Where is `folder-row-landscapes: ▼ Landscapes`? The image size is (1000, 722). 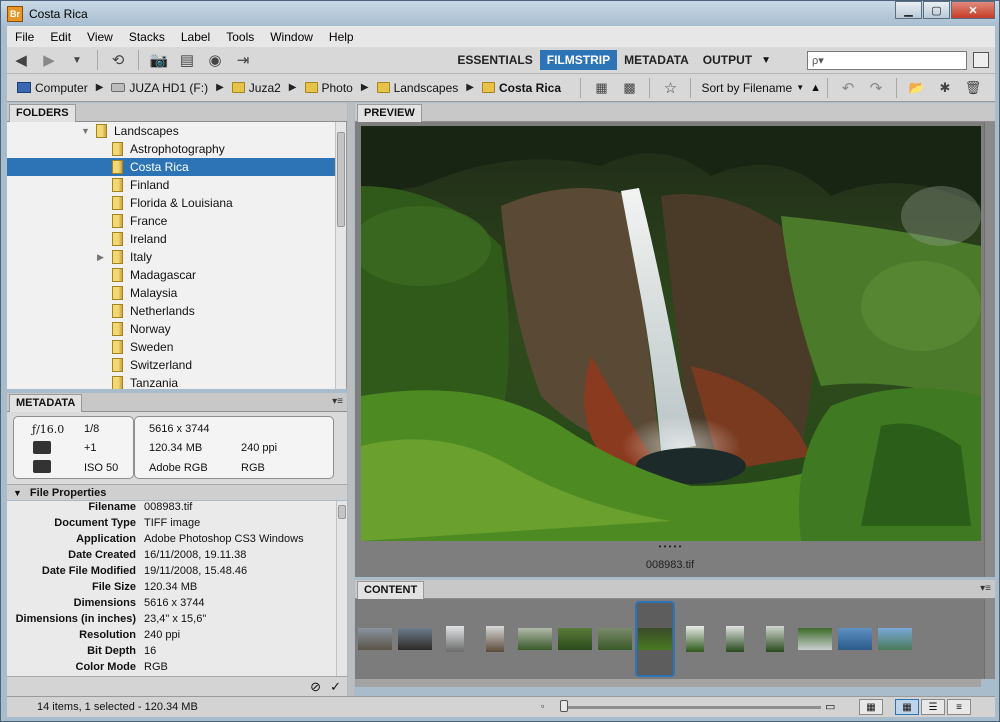 folder-row-landscapes: ▼ Landscapes is located at coordinates (176, 131).